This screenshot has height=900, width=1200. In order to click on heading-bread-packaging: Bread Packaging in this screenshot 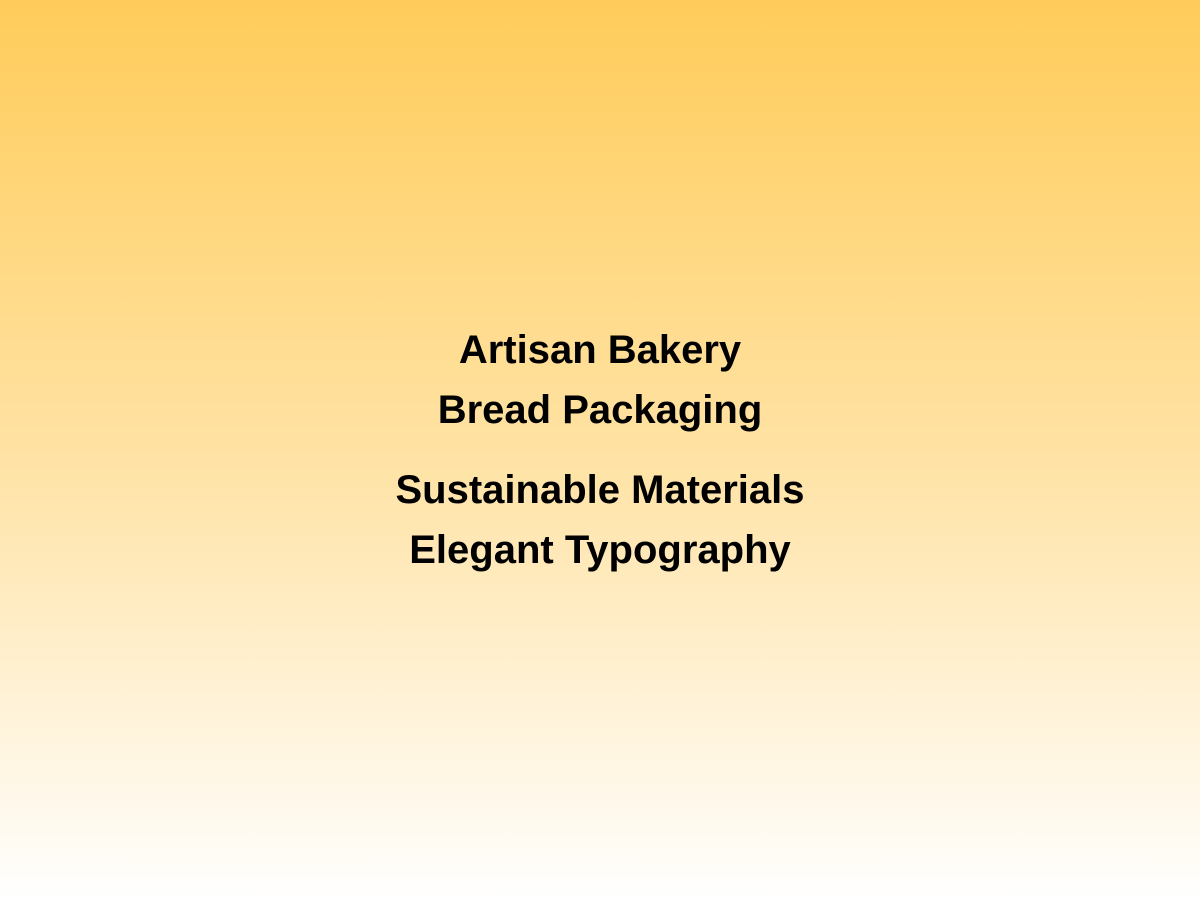, I will do `click(600, 410)`.